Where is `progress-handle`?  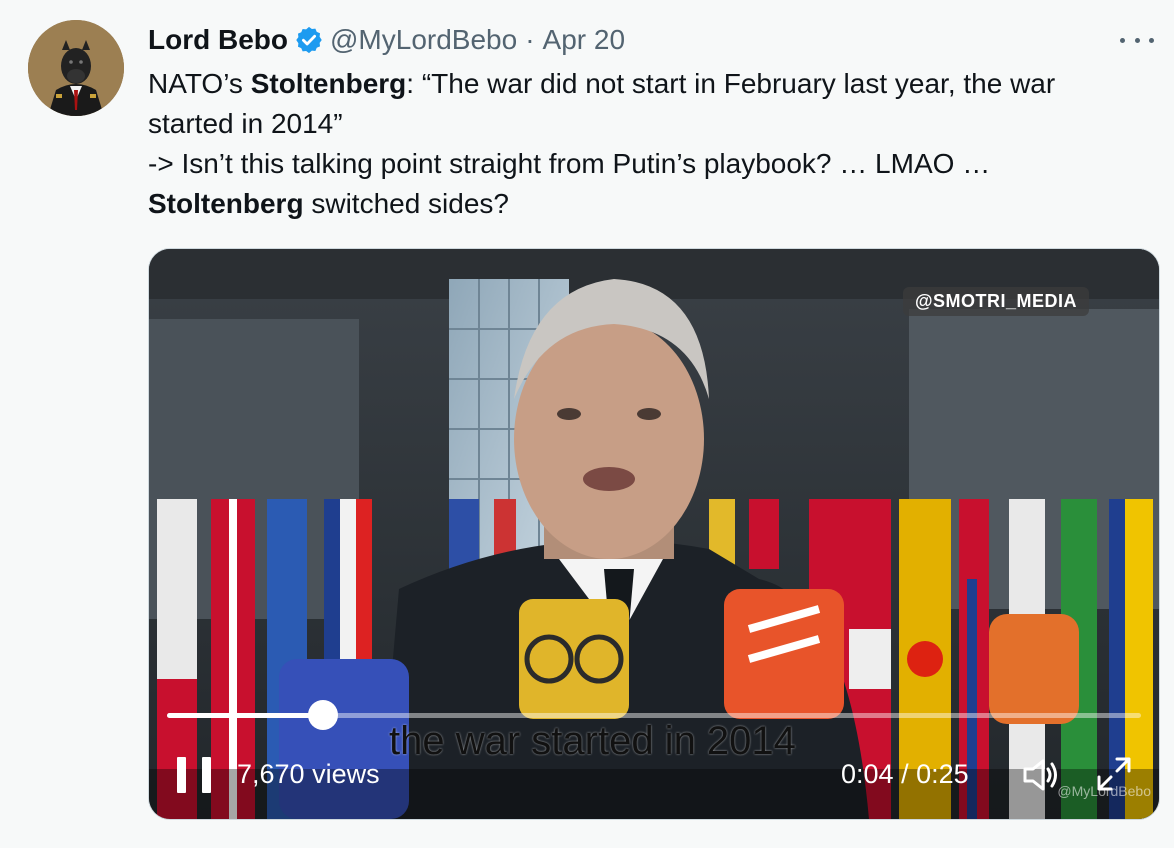
progress-handle is located at coordinates (322, 715).